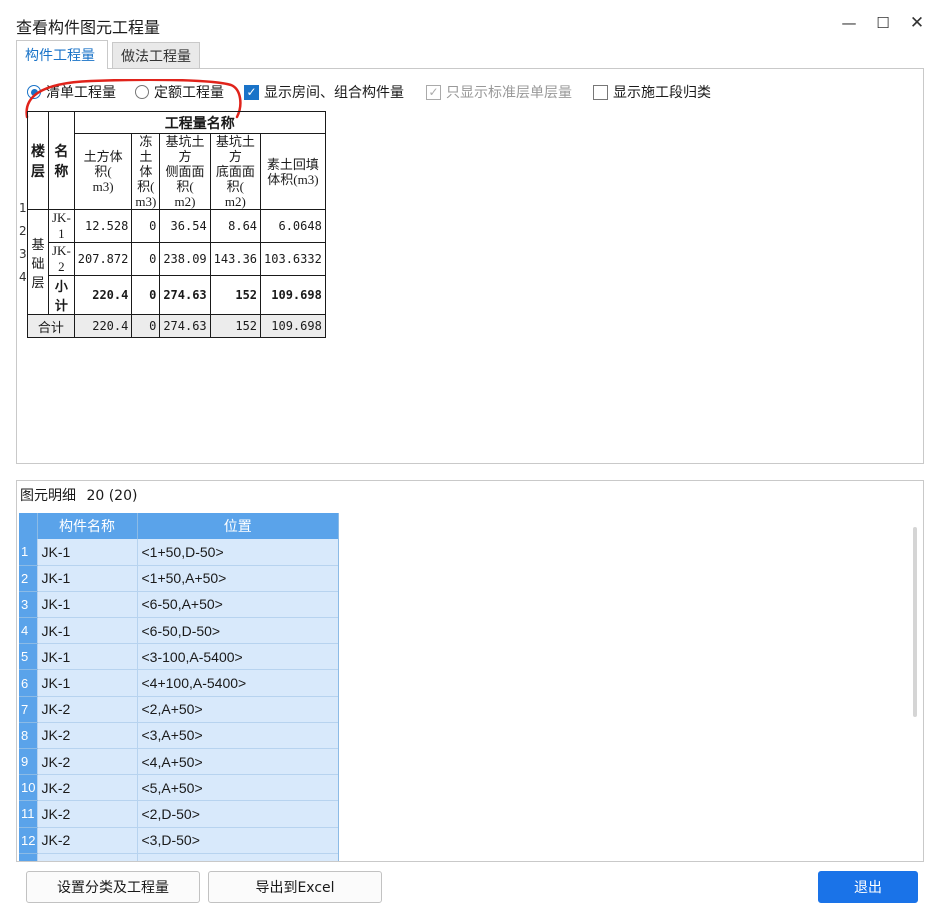 This screenshot has height=912, width=940. What do you see at coordinates (849, 23) in the screenshot?
I see `minimize-icon: —` at bounding box center [849, 23].